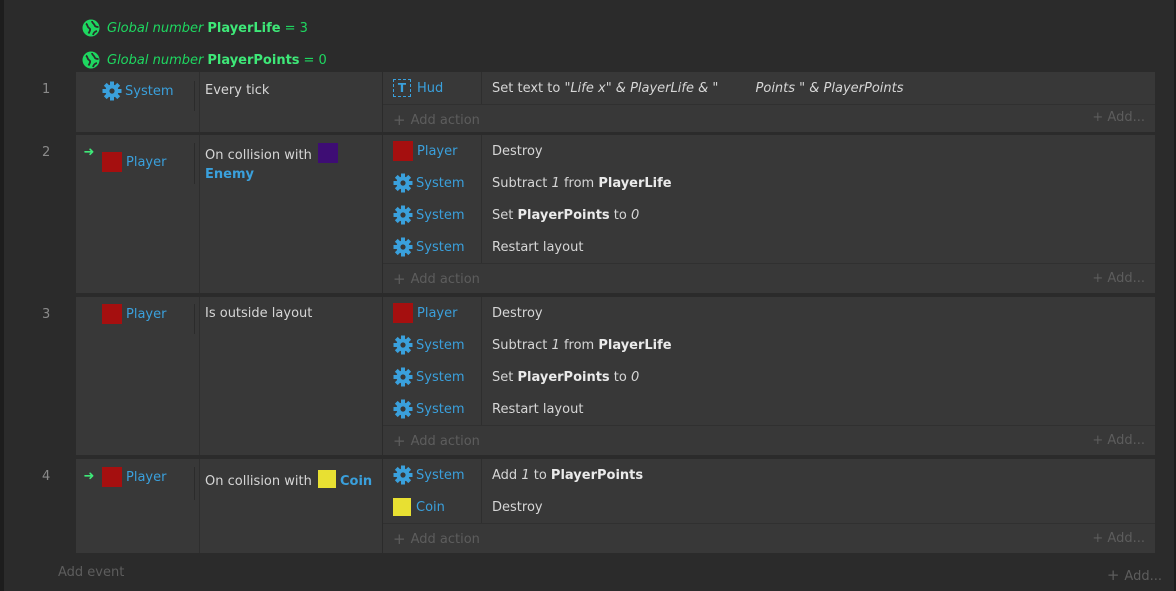 This screenshot has width=1176, height=591. Describe the element at coordinates (432, 507) in the screenshot. I see `action-object: Coin` at that location.